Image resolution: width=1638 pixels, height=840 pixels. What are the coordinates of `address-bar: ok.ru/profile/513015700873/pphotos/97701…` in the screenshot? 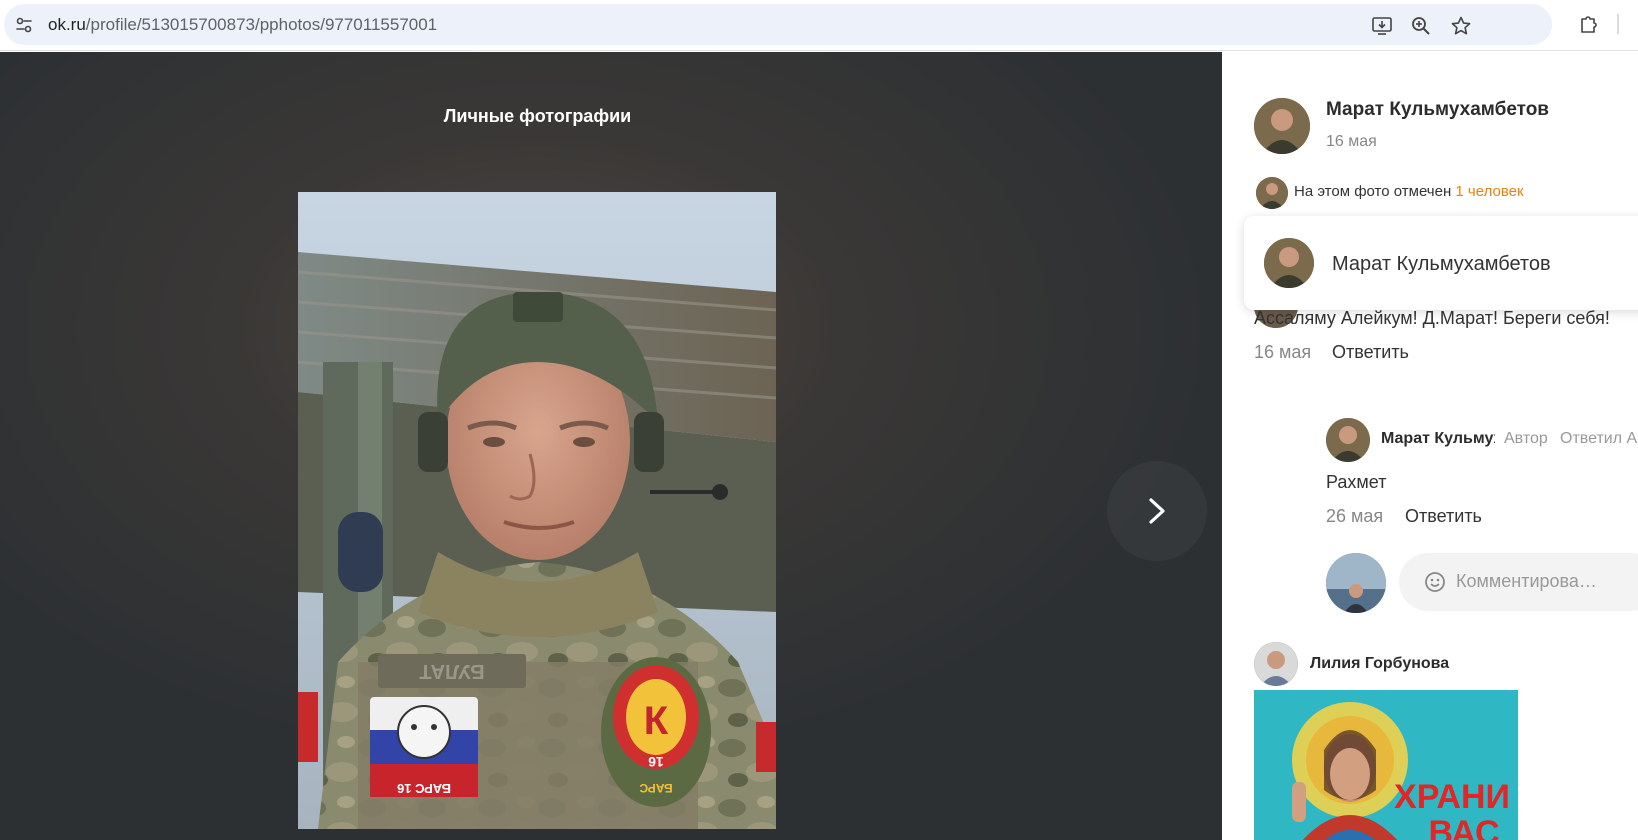 It's located at (778, 24).